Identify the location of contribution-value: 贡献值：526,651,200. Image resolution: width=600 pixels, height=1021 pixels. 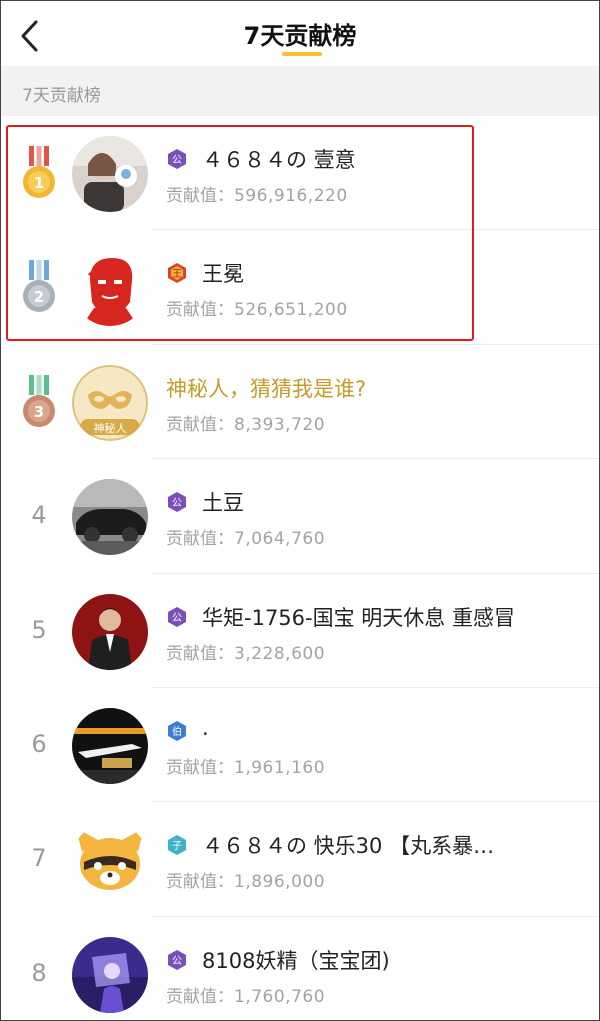
(257, 310).